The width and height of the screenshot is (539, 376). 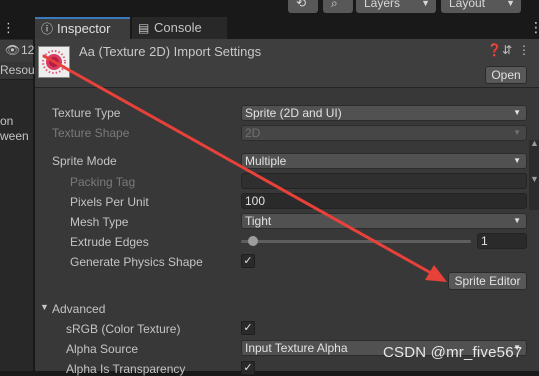 What do you see at coordinates (334, 5) in the screenshot?
I see `search-icon: ⌕` at bounding box center [334, 5].